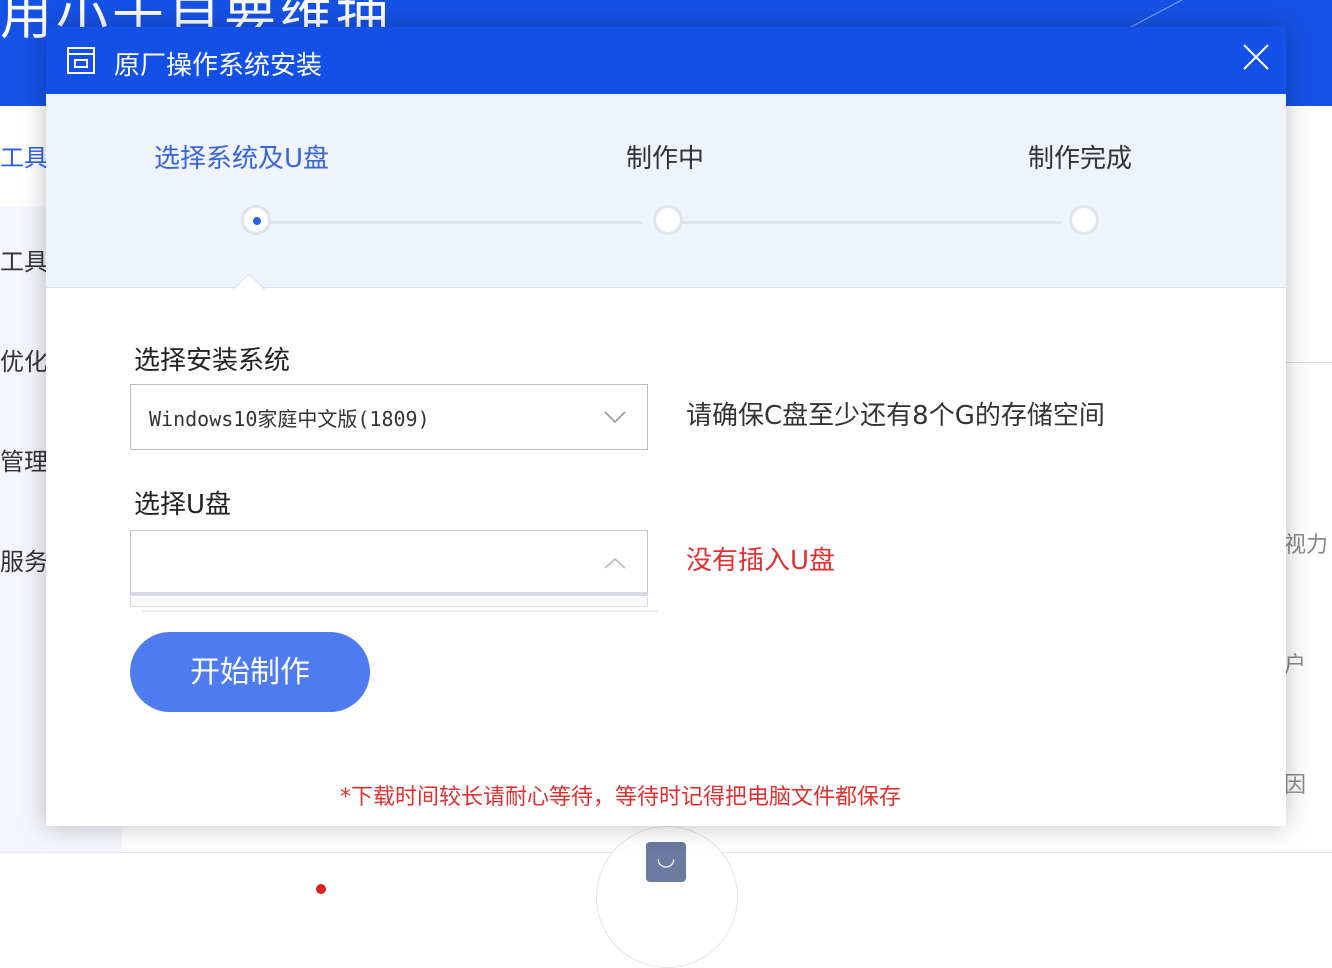 This screenshot has width=1332, height=968. I want to click on chevron-up-icon, so click(615, 563).